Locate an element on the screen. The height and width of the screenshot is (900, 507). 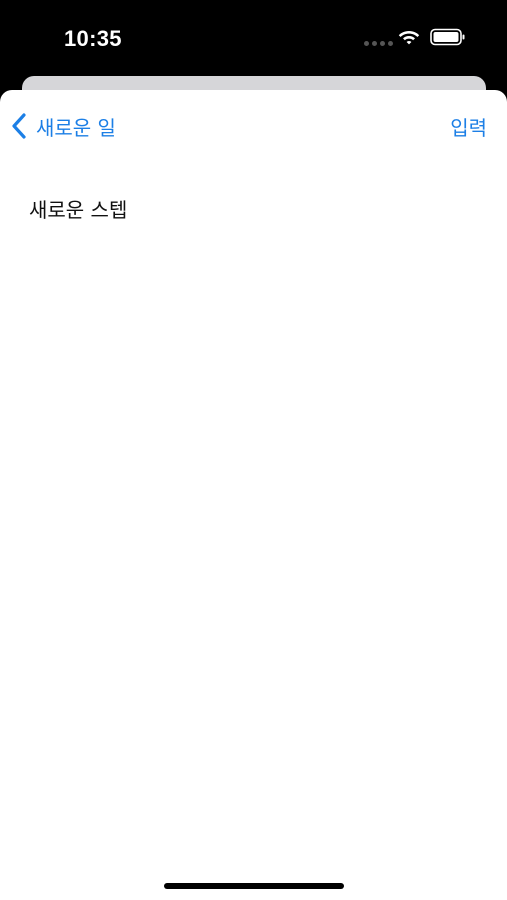
signal-dots-icon is located at coordinates (378, 43).